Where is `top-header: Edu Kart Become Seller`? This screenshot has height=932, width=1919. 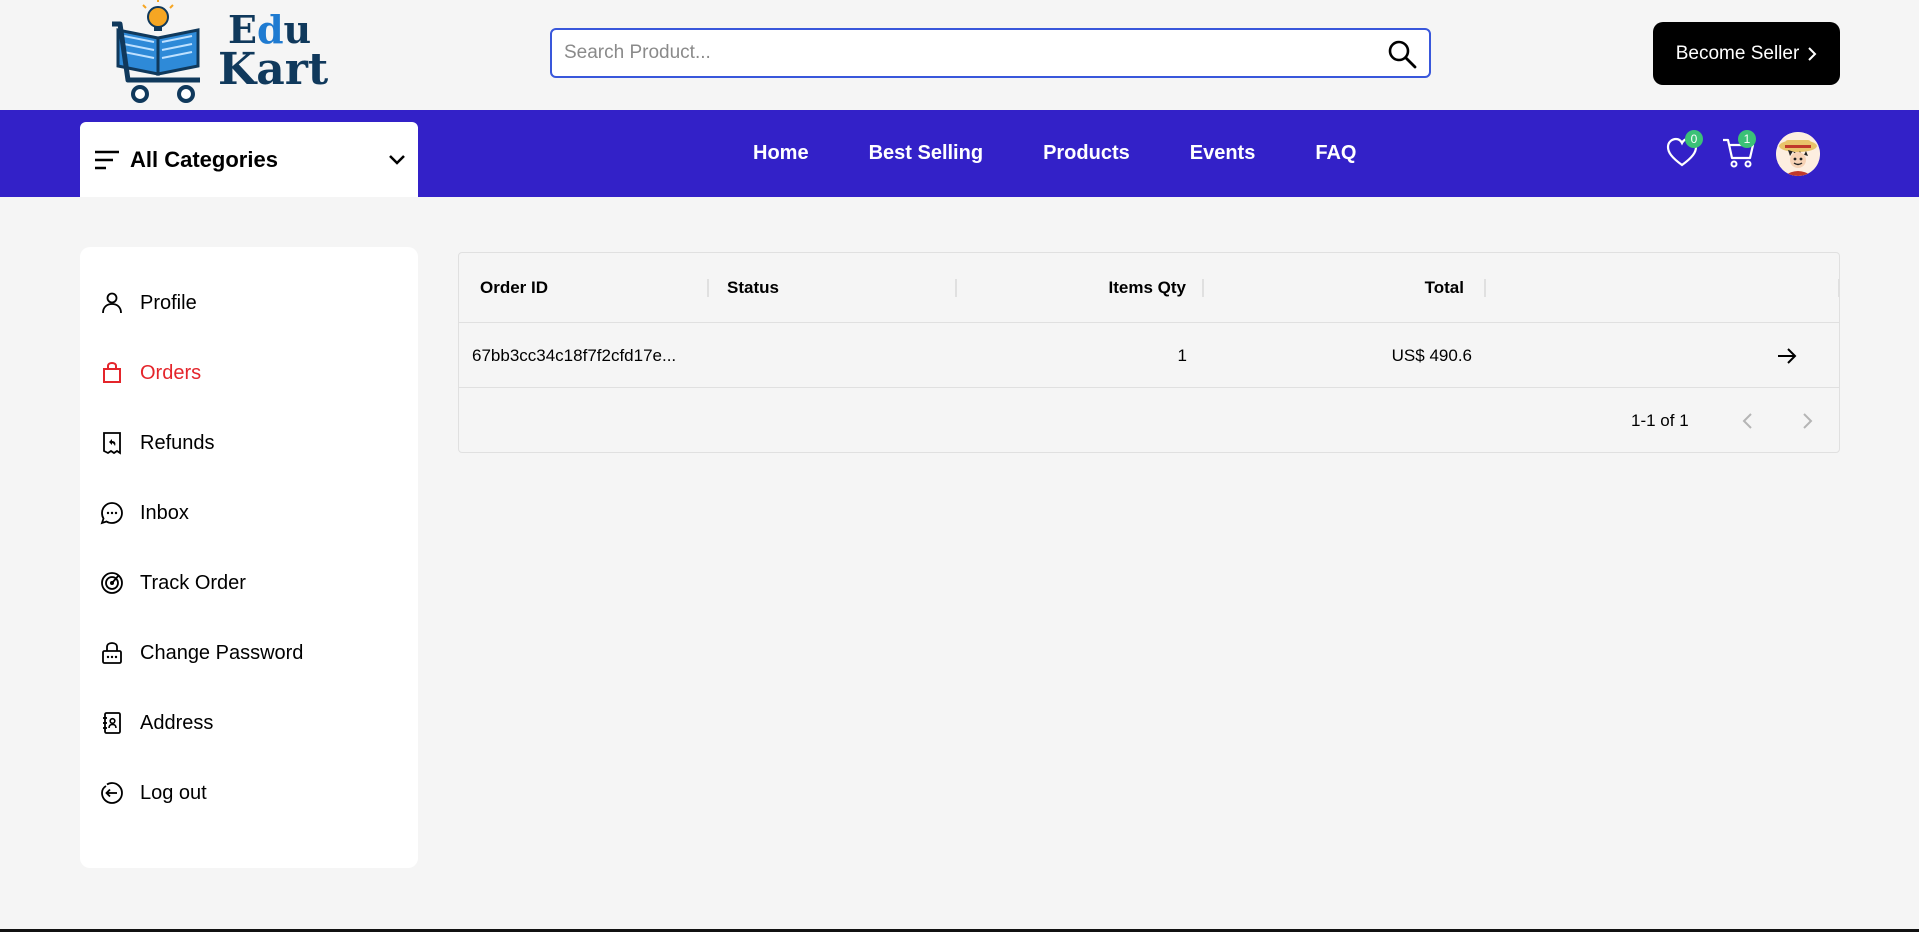
top-header: Edu Kart Become Seller is located at coordinates (959, 55).